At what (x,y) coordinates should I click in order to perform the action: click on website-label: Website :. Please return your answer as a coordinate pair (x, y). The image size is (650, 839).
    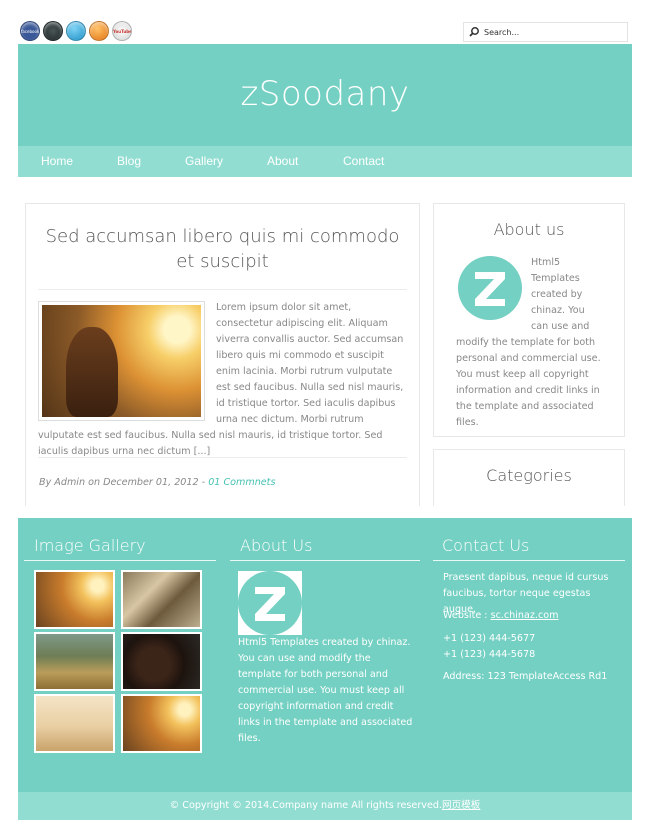
    Looking at the image, I should click on (467, 615).